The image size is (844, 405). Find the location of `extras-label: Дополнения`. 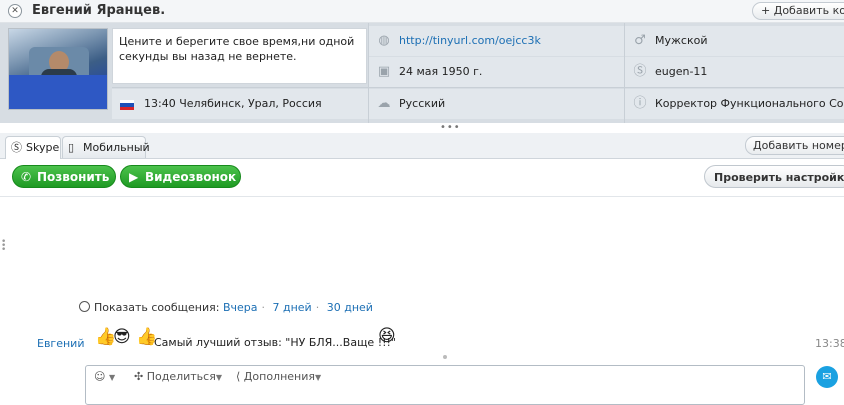

extras-label: Дополнения is located at coordinates (279, 376).